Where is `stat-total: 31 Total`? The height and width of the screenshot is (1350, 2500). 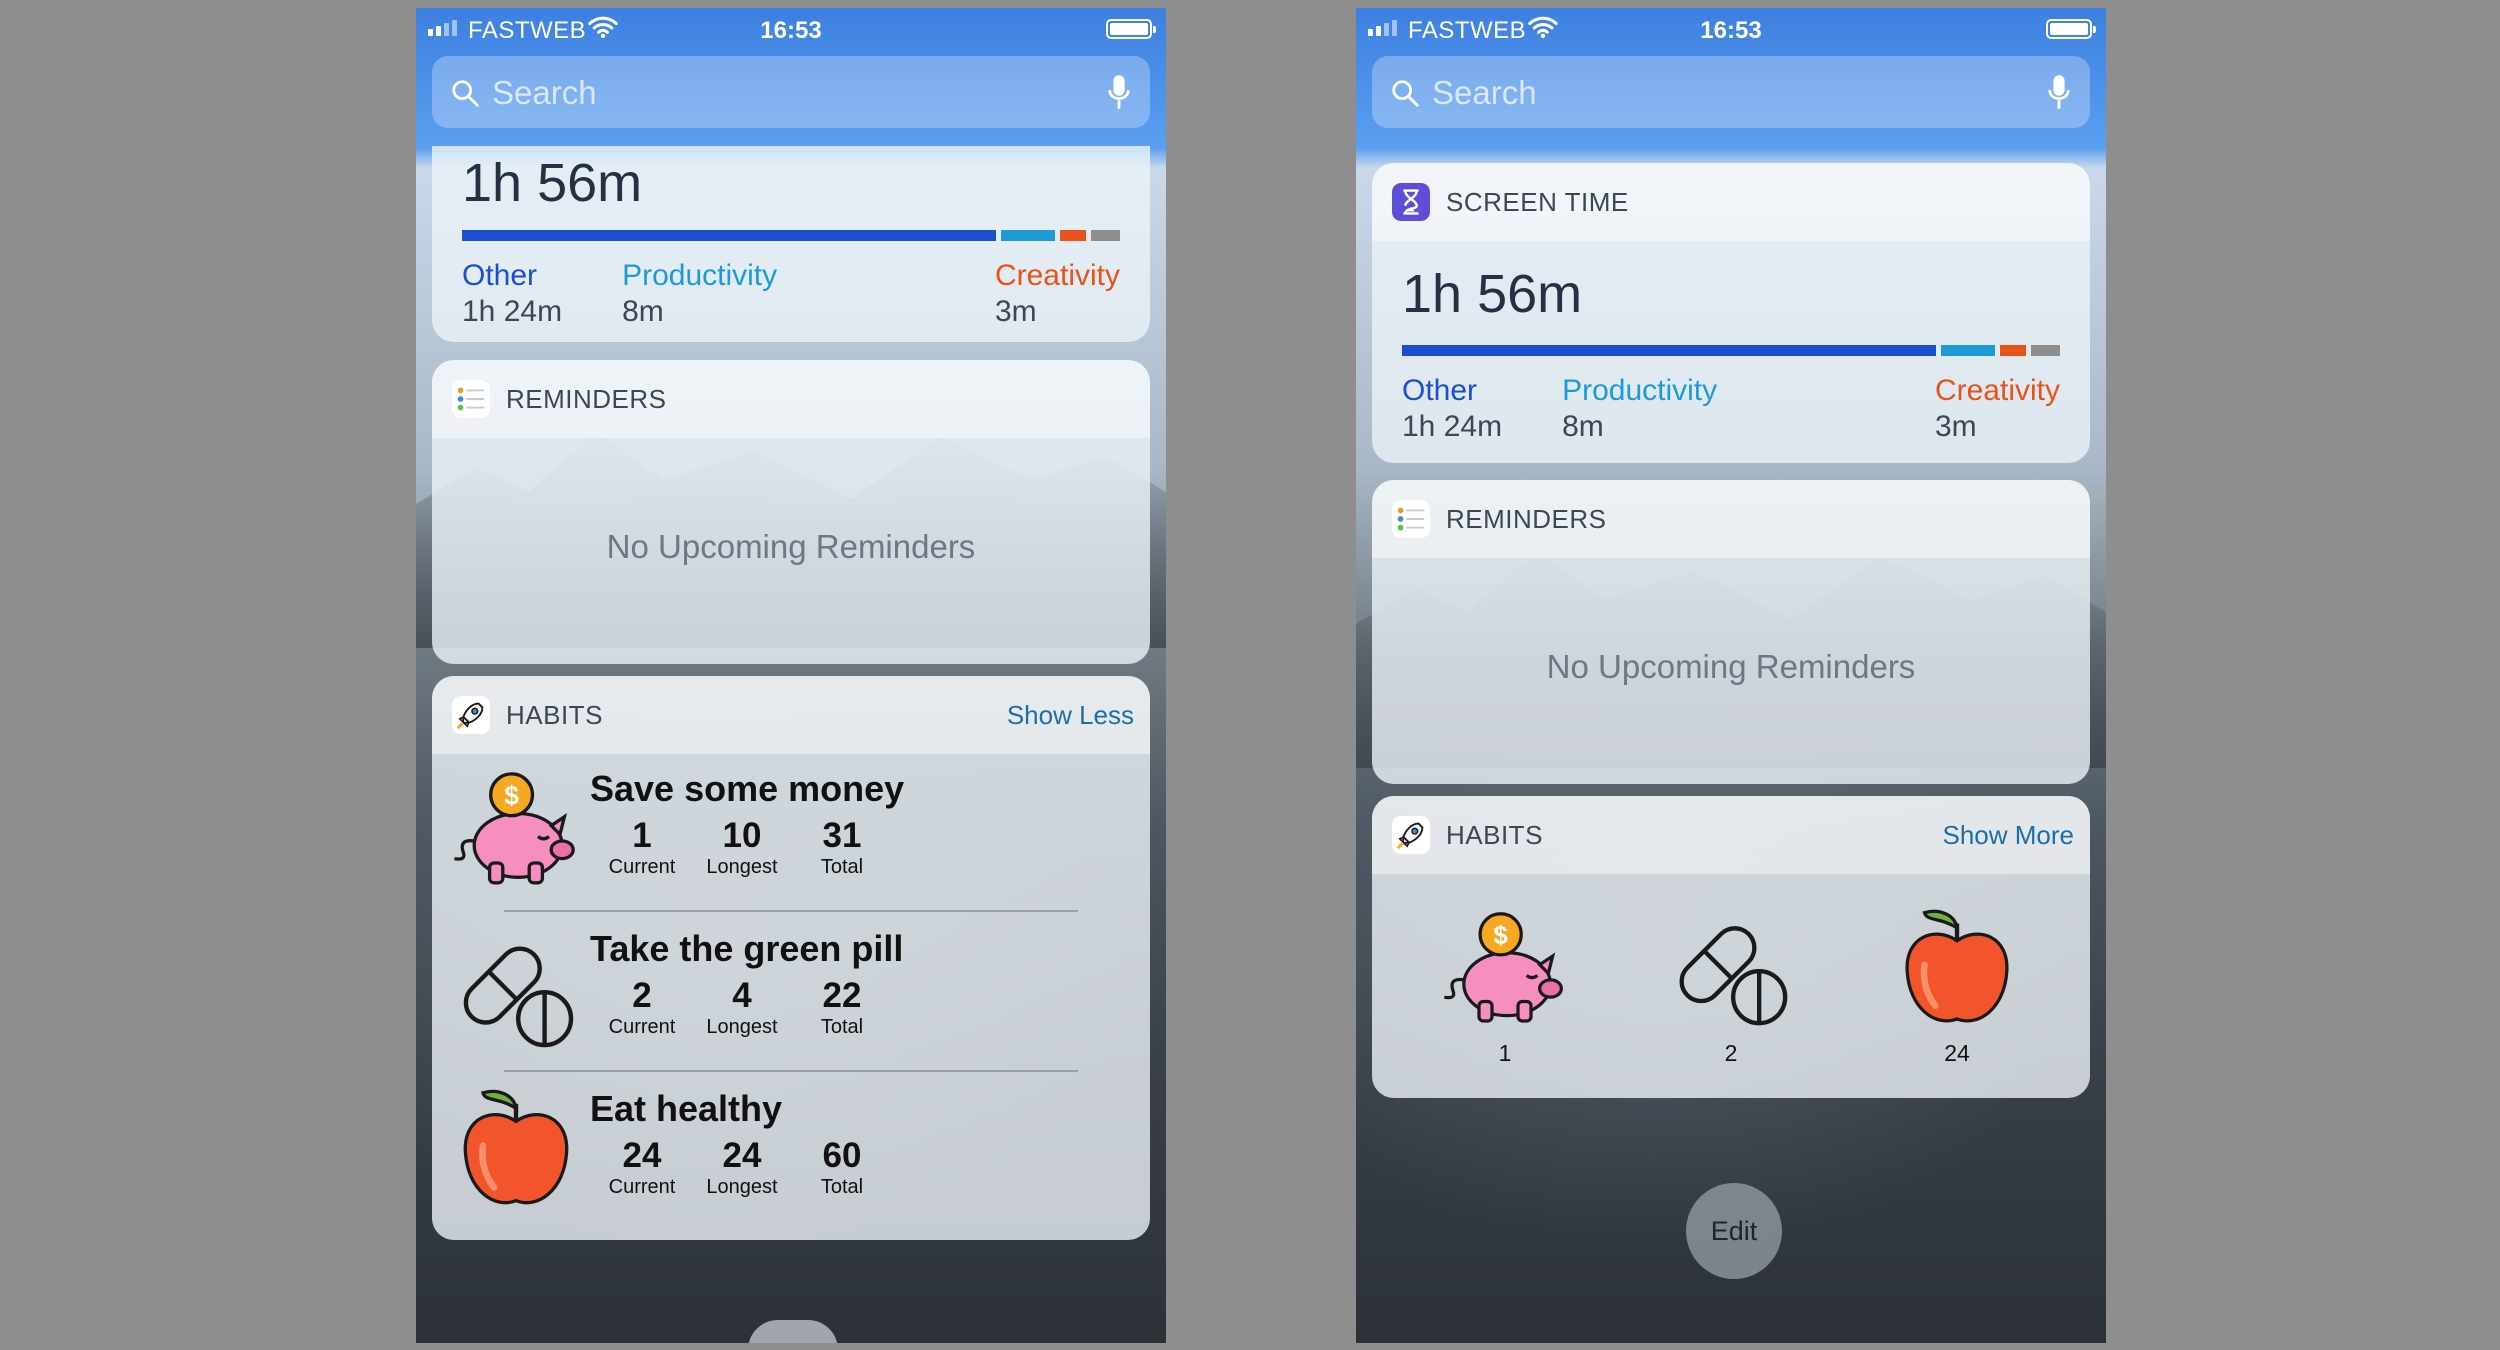
stat-total: 31 Total is located at coordinates (842, 847).